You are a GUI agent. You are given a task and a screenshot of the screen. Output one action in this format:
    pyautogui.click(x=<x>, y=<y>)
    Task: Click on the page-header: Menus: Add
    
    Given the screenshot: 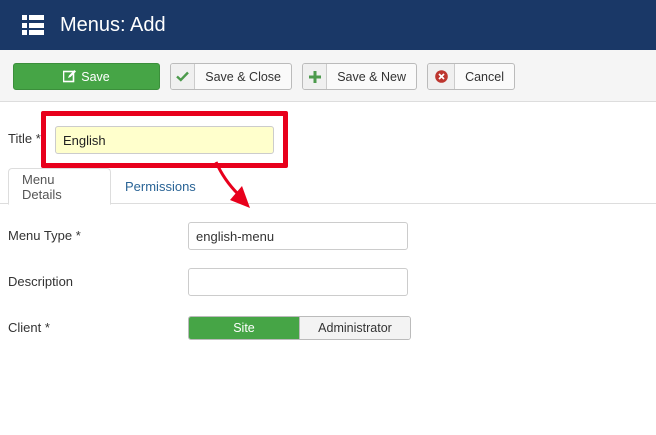 What is the action you would take?
    pyautogui.click(x=328, y=25)
    